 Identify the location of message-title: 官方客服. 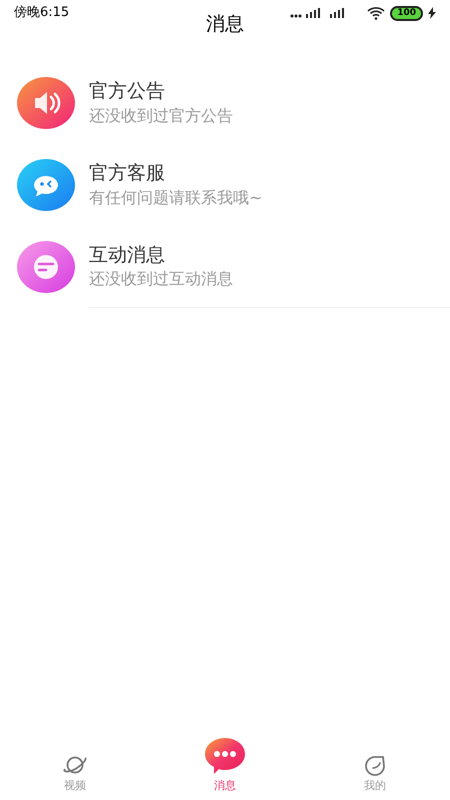
(127, 174).